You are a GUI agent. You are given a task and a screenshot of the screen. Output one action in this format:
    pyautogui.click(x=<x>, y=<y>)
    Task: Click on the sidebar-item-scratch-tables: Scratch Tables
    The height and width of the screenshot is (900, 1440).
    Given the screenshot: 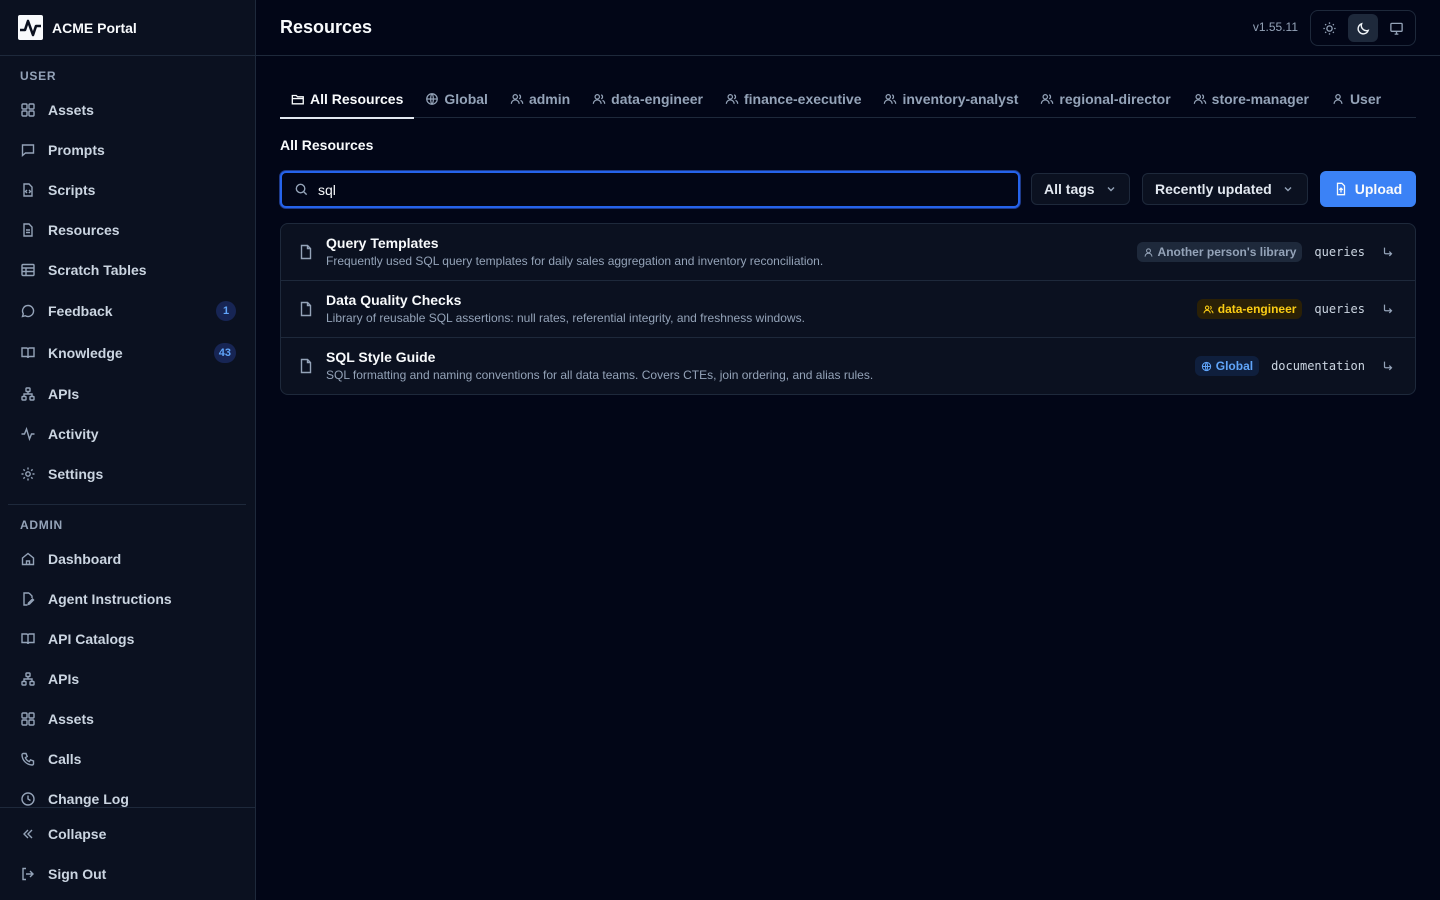 What is the action you would take?
    pyautogui.click(x=128, y=270)
    